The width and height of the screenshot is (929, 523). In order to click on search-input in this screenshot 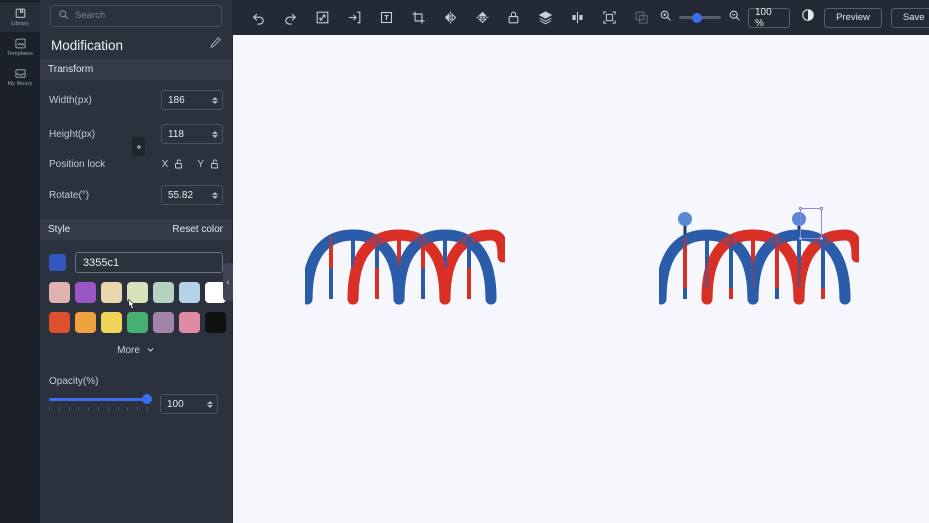, I will do `click(144, 15)`.